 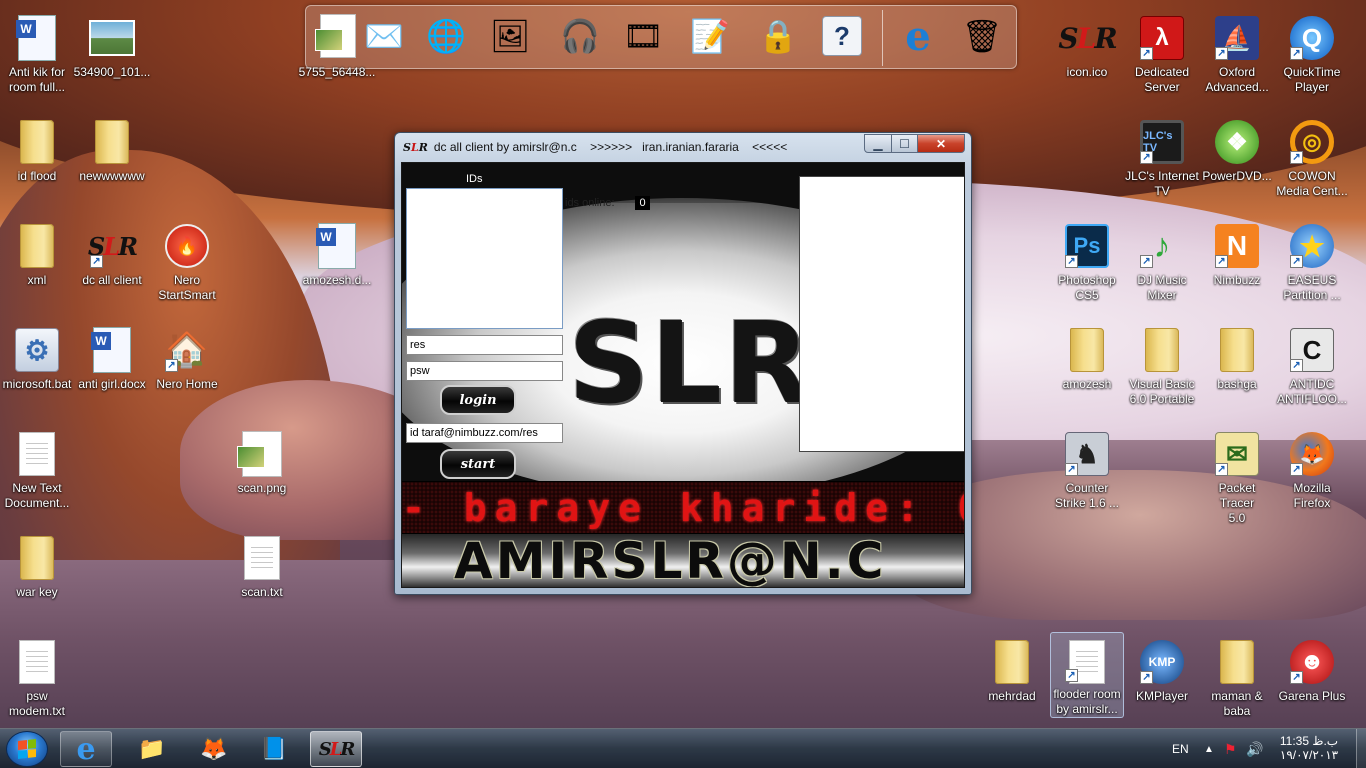 What do you see at coordinates (187, 359) in the screenshot?
I see `desktop-icon-nero-home: 🏠 ↗ Nero Home` at bounding box center [187, 359].